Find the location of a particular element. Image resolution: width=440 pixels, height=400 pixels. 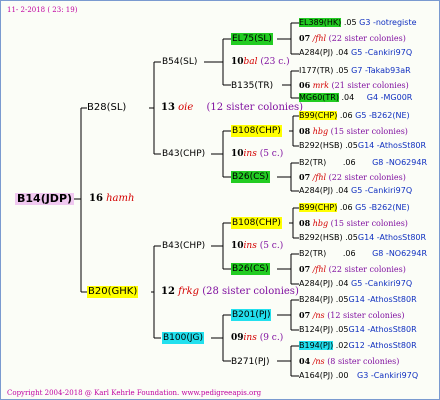

header-date: 11- 2-2018 ( 23: 19) is located at coordinates (42, 10).